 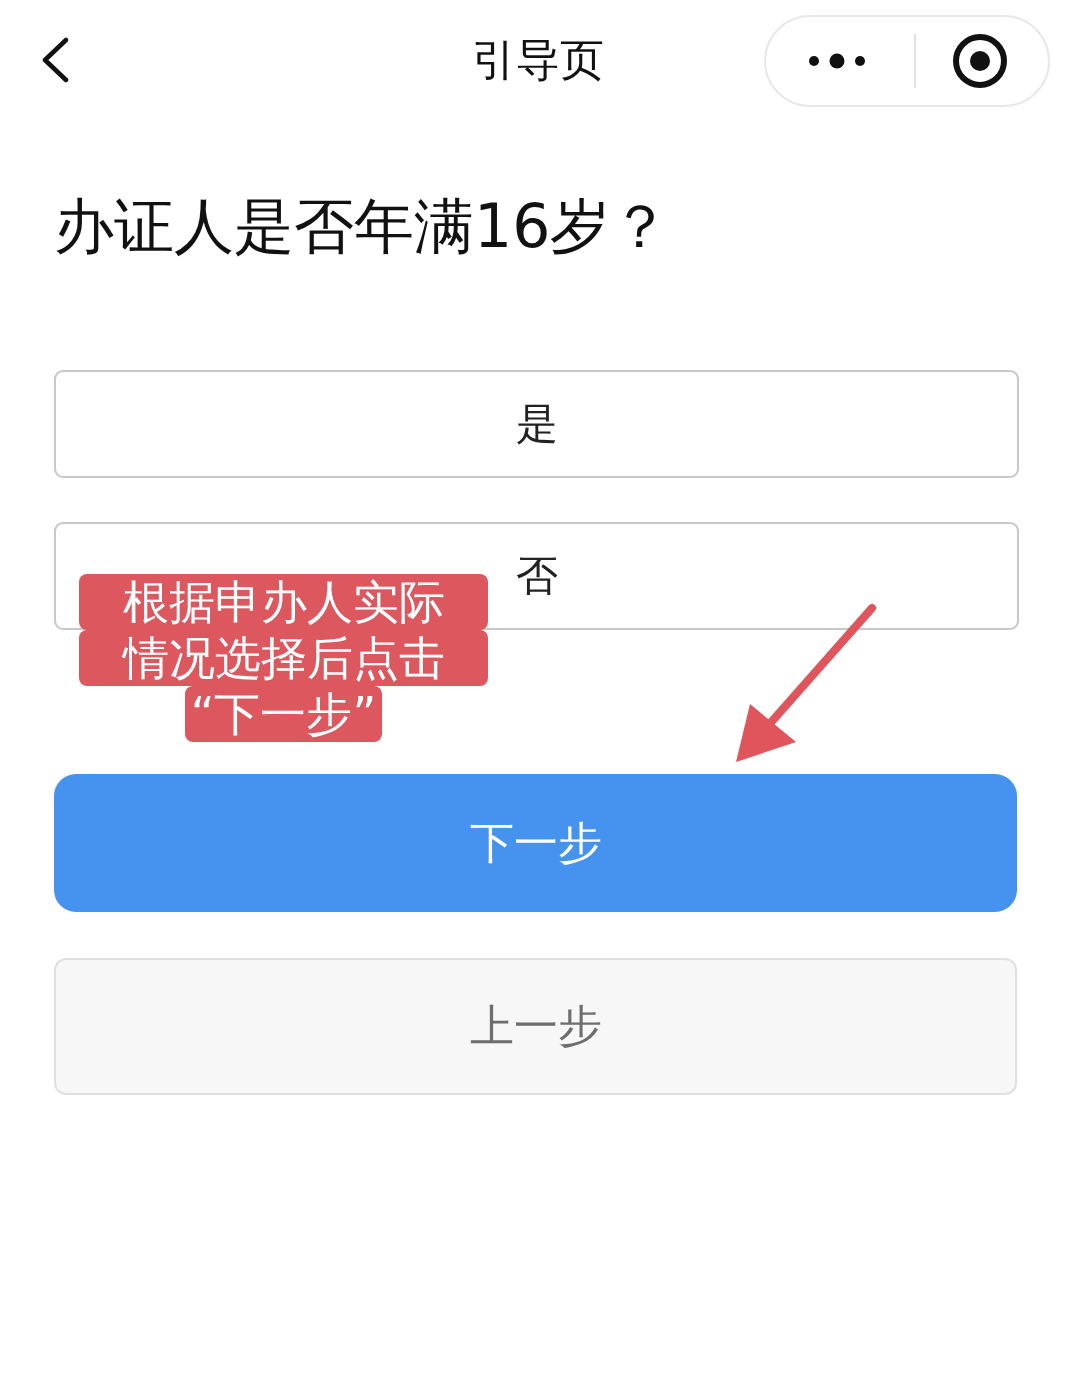 What do you see at coordinates (283, 658) in the screenshot?
I see `callout-label: 情况选择后点击` at bounding box center [283, 658].